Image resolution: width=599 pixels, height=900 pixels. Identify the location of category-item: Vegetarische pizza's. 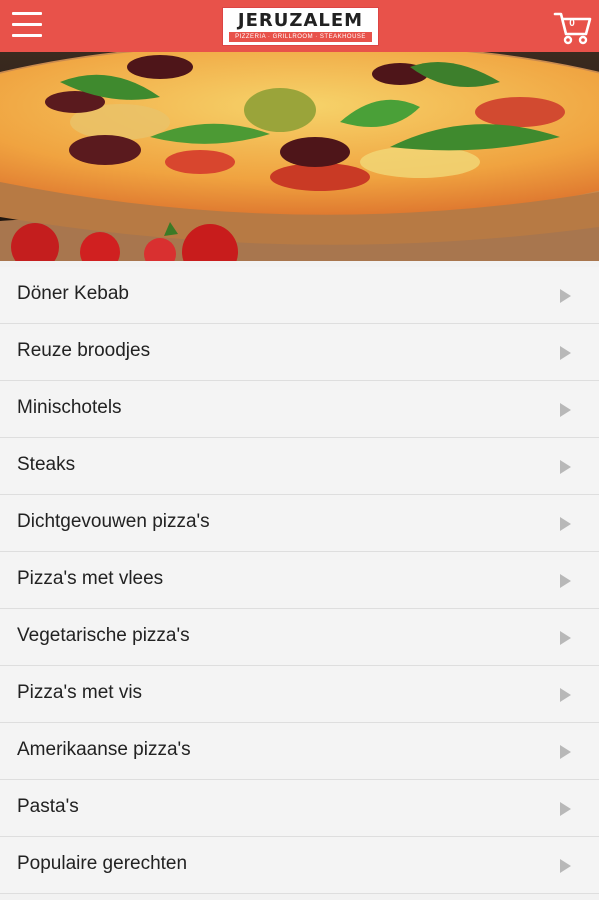
(299, 637).